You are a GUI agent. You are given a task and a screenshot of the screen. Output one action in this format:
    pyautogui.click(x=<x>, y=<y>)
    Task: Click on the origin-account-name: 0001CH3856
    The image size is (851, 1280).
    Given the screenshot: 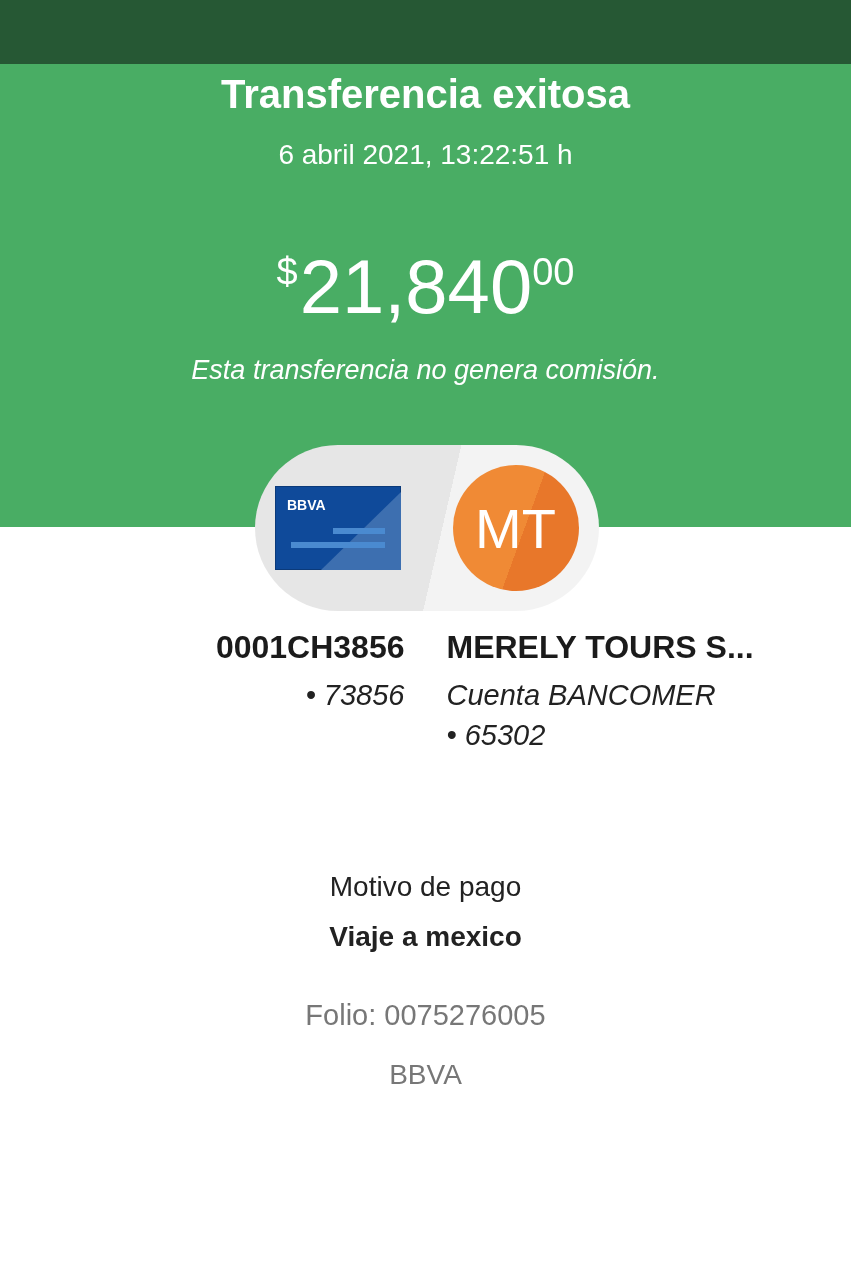 What is the action you would take?
    pyautogui.click(x=309, y=647)
    